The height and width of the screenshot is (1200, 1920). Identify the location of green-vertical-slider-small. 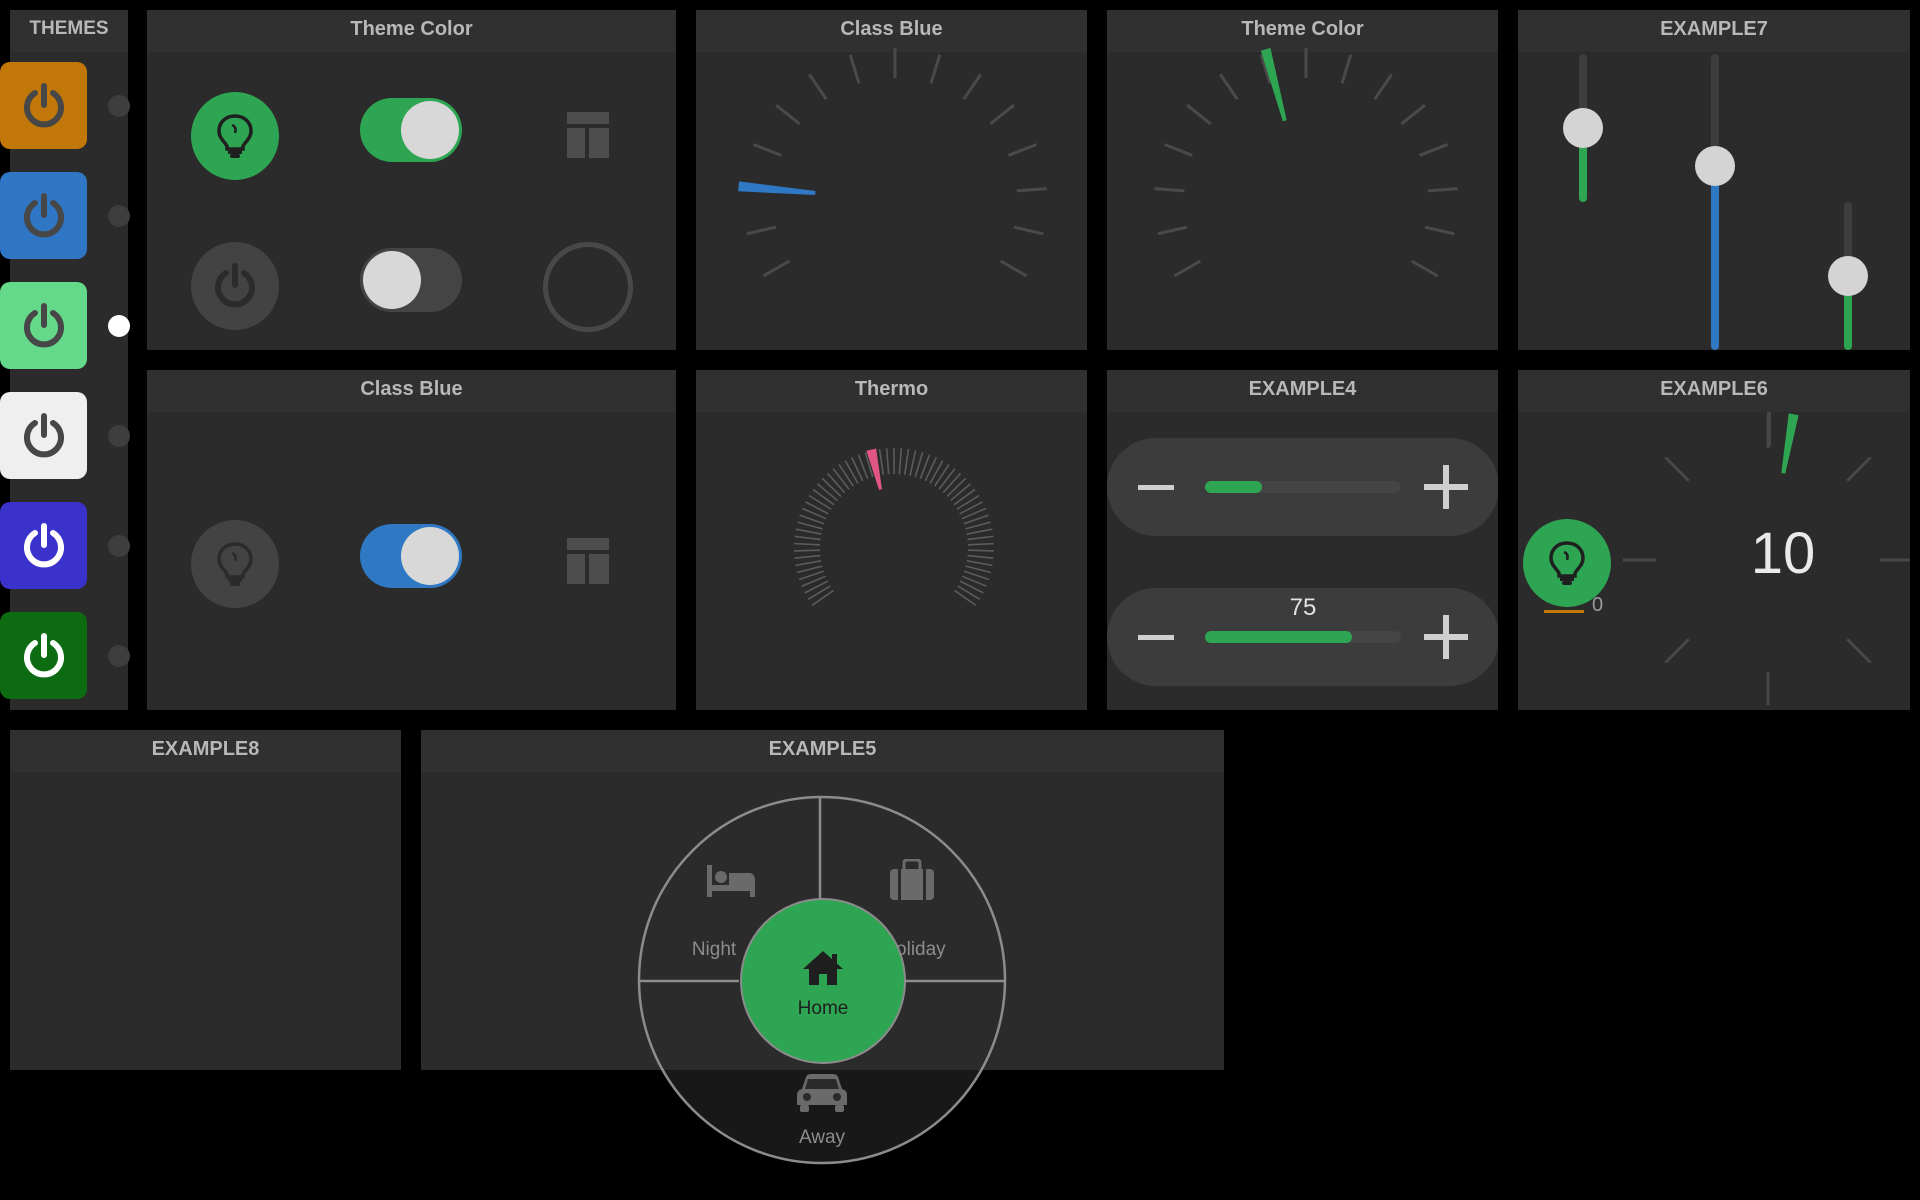
(1848, 276).